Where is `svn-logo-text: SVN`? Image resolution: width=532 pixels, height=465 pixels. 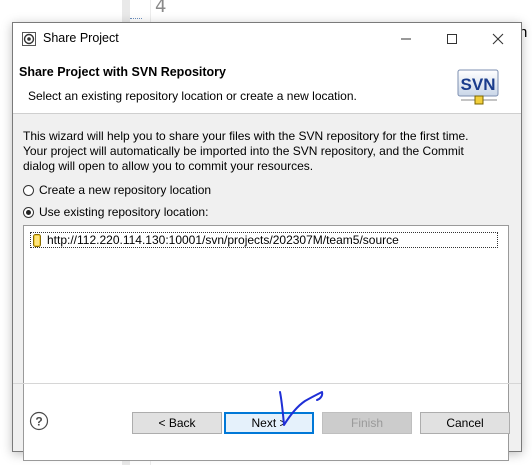
svn-logo-text: SVN is located at coordinates (478, 84).